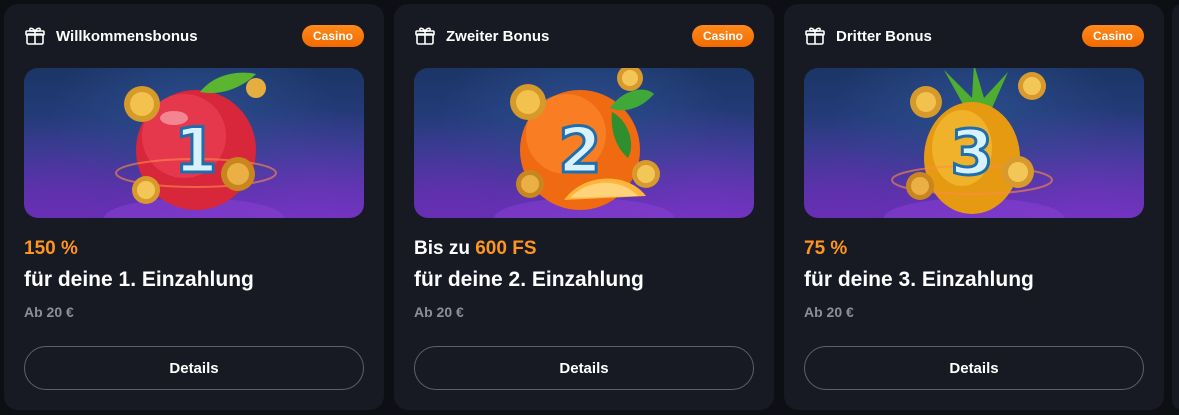 The image size is (1179, 415). Describe the element at coordinates (971, 152) in the screenshot. I see `banner-number: 3` at that location.